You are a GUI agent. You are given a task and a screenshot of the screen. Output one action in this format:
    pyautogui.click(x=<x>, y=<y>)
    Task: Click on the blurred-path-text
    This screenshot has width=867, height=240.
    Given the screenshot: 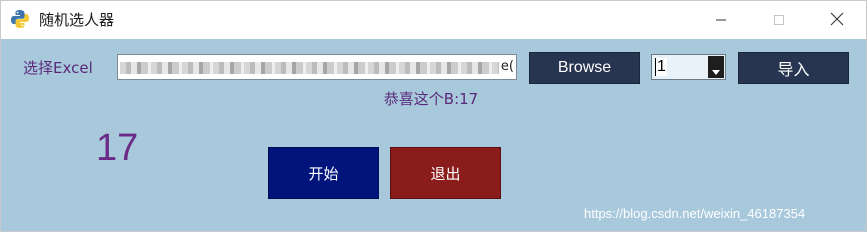 What is the action you would take?
    pyautogui.click(x=312, y=68)
    